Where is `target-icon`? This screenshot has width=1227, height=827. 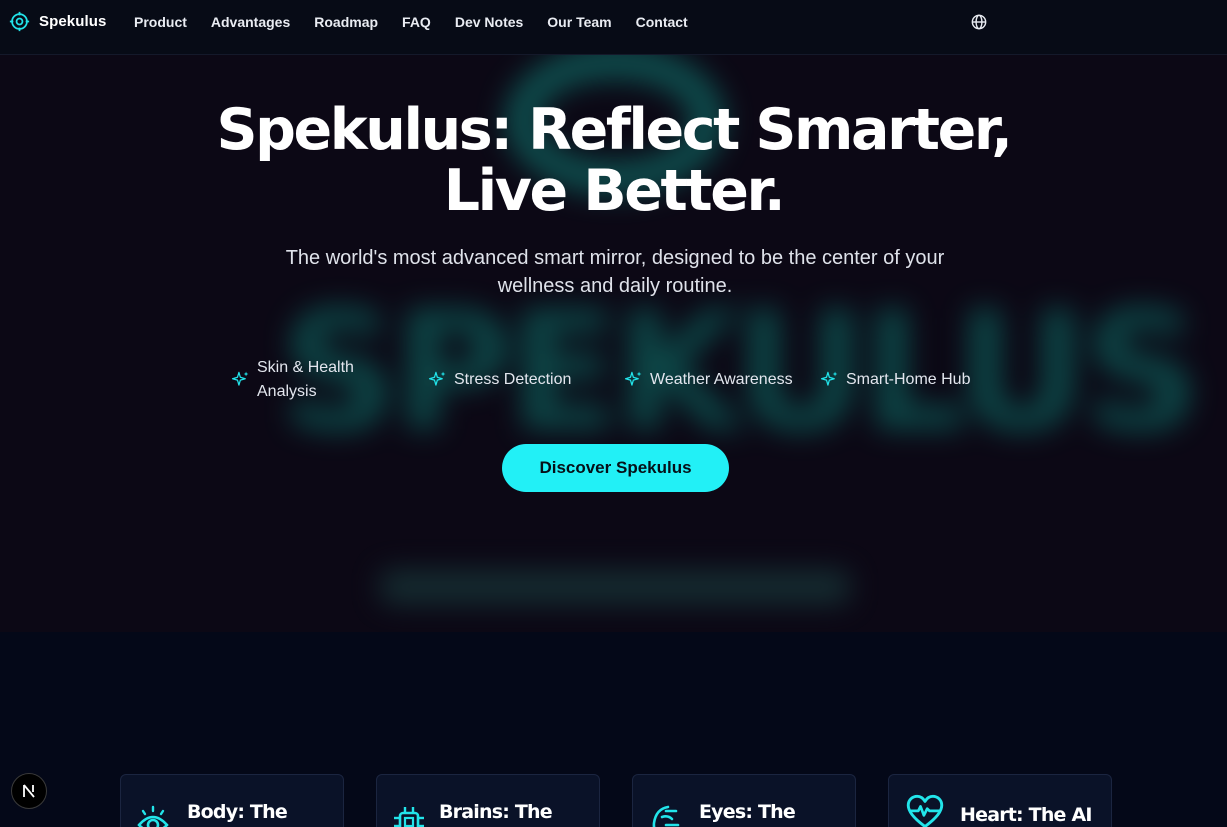
target-icon is located at coordinates (19, 21).